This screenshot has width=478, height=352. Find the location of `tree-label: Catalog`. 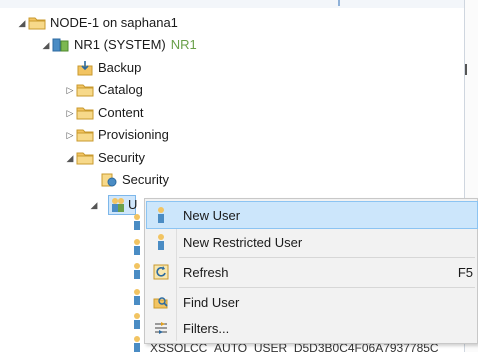

tree-label: Catalog is located at coordinates (120, 89).